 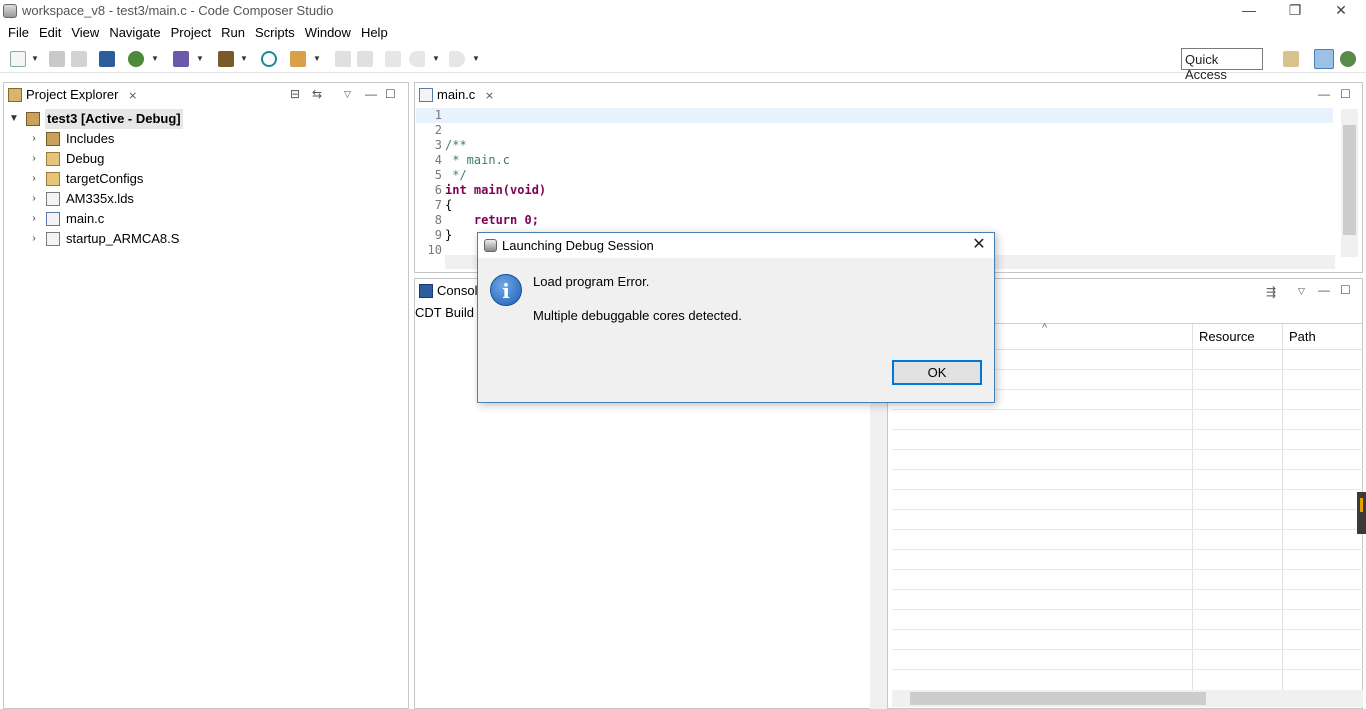 I want to click on ccs-edit-perspective-icon, so click(x=1324, y=59).